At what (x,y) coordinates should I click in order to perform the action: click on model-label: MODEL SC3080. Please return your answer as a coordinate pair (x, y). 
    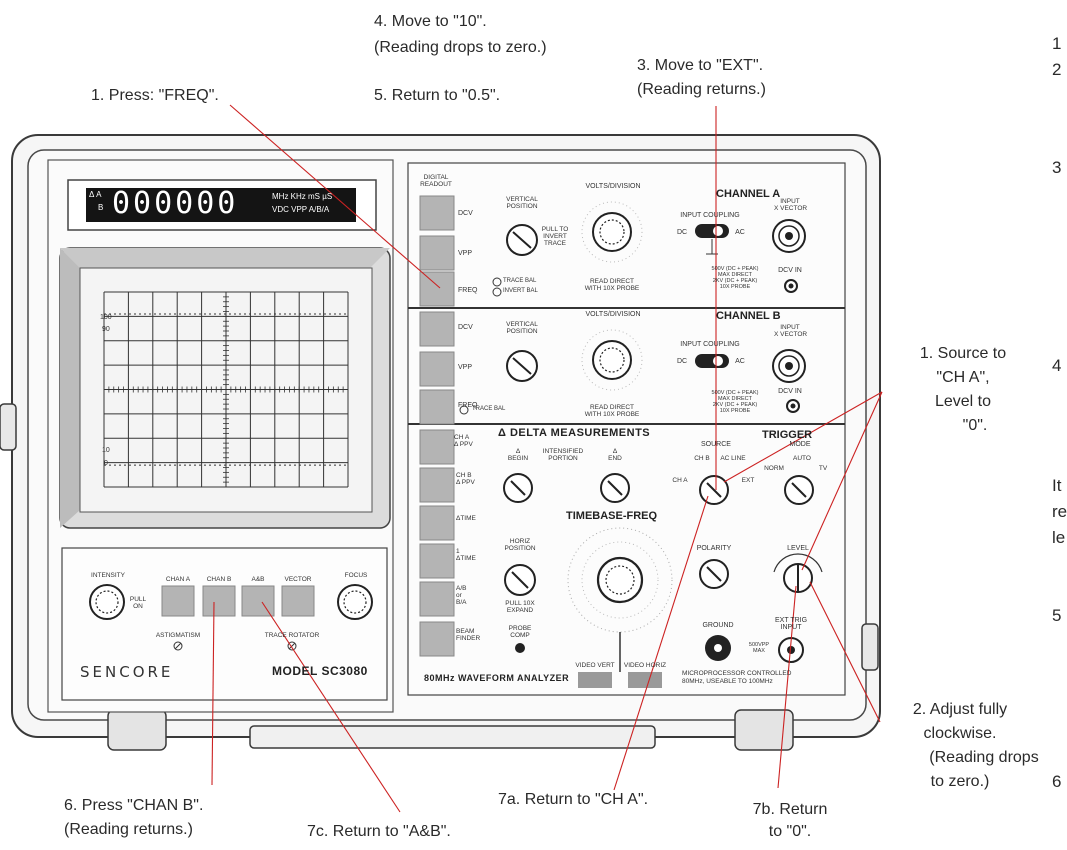
    Looking at the image, I should click on (320, 671).